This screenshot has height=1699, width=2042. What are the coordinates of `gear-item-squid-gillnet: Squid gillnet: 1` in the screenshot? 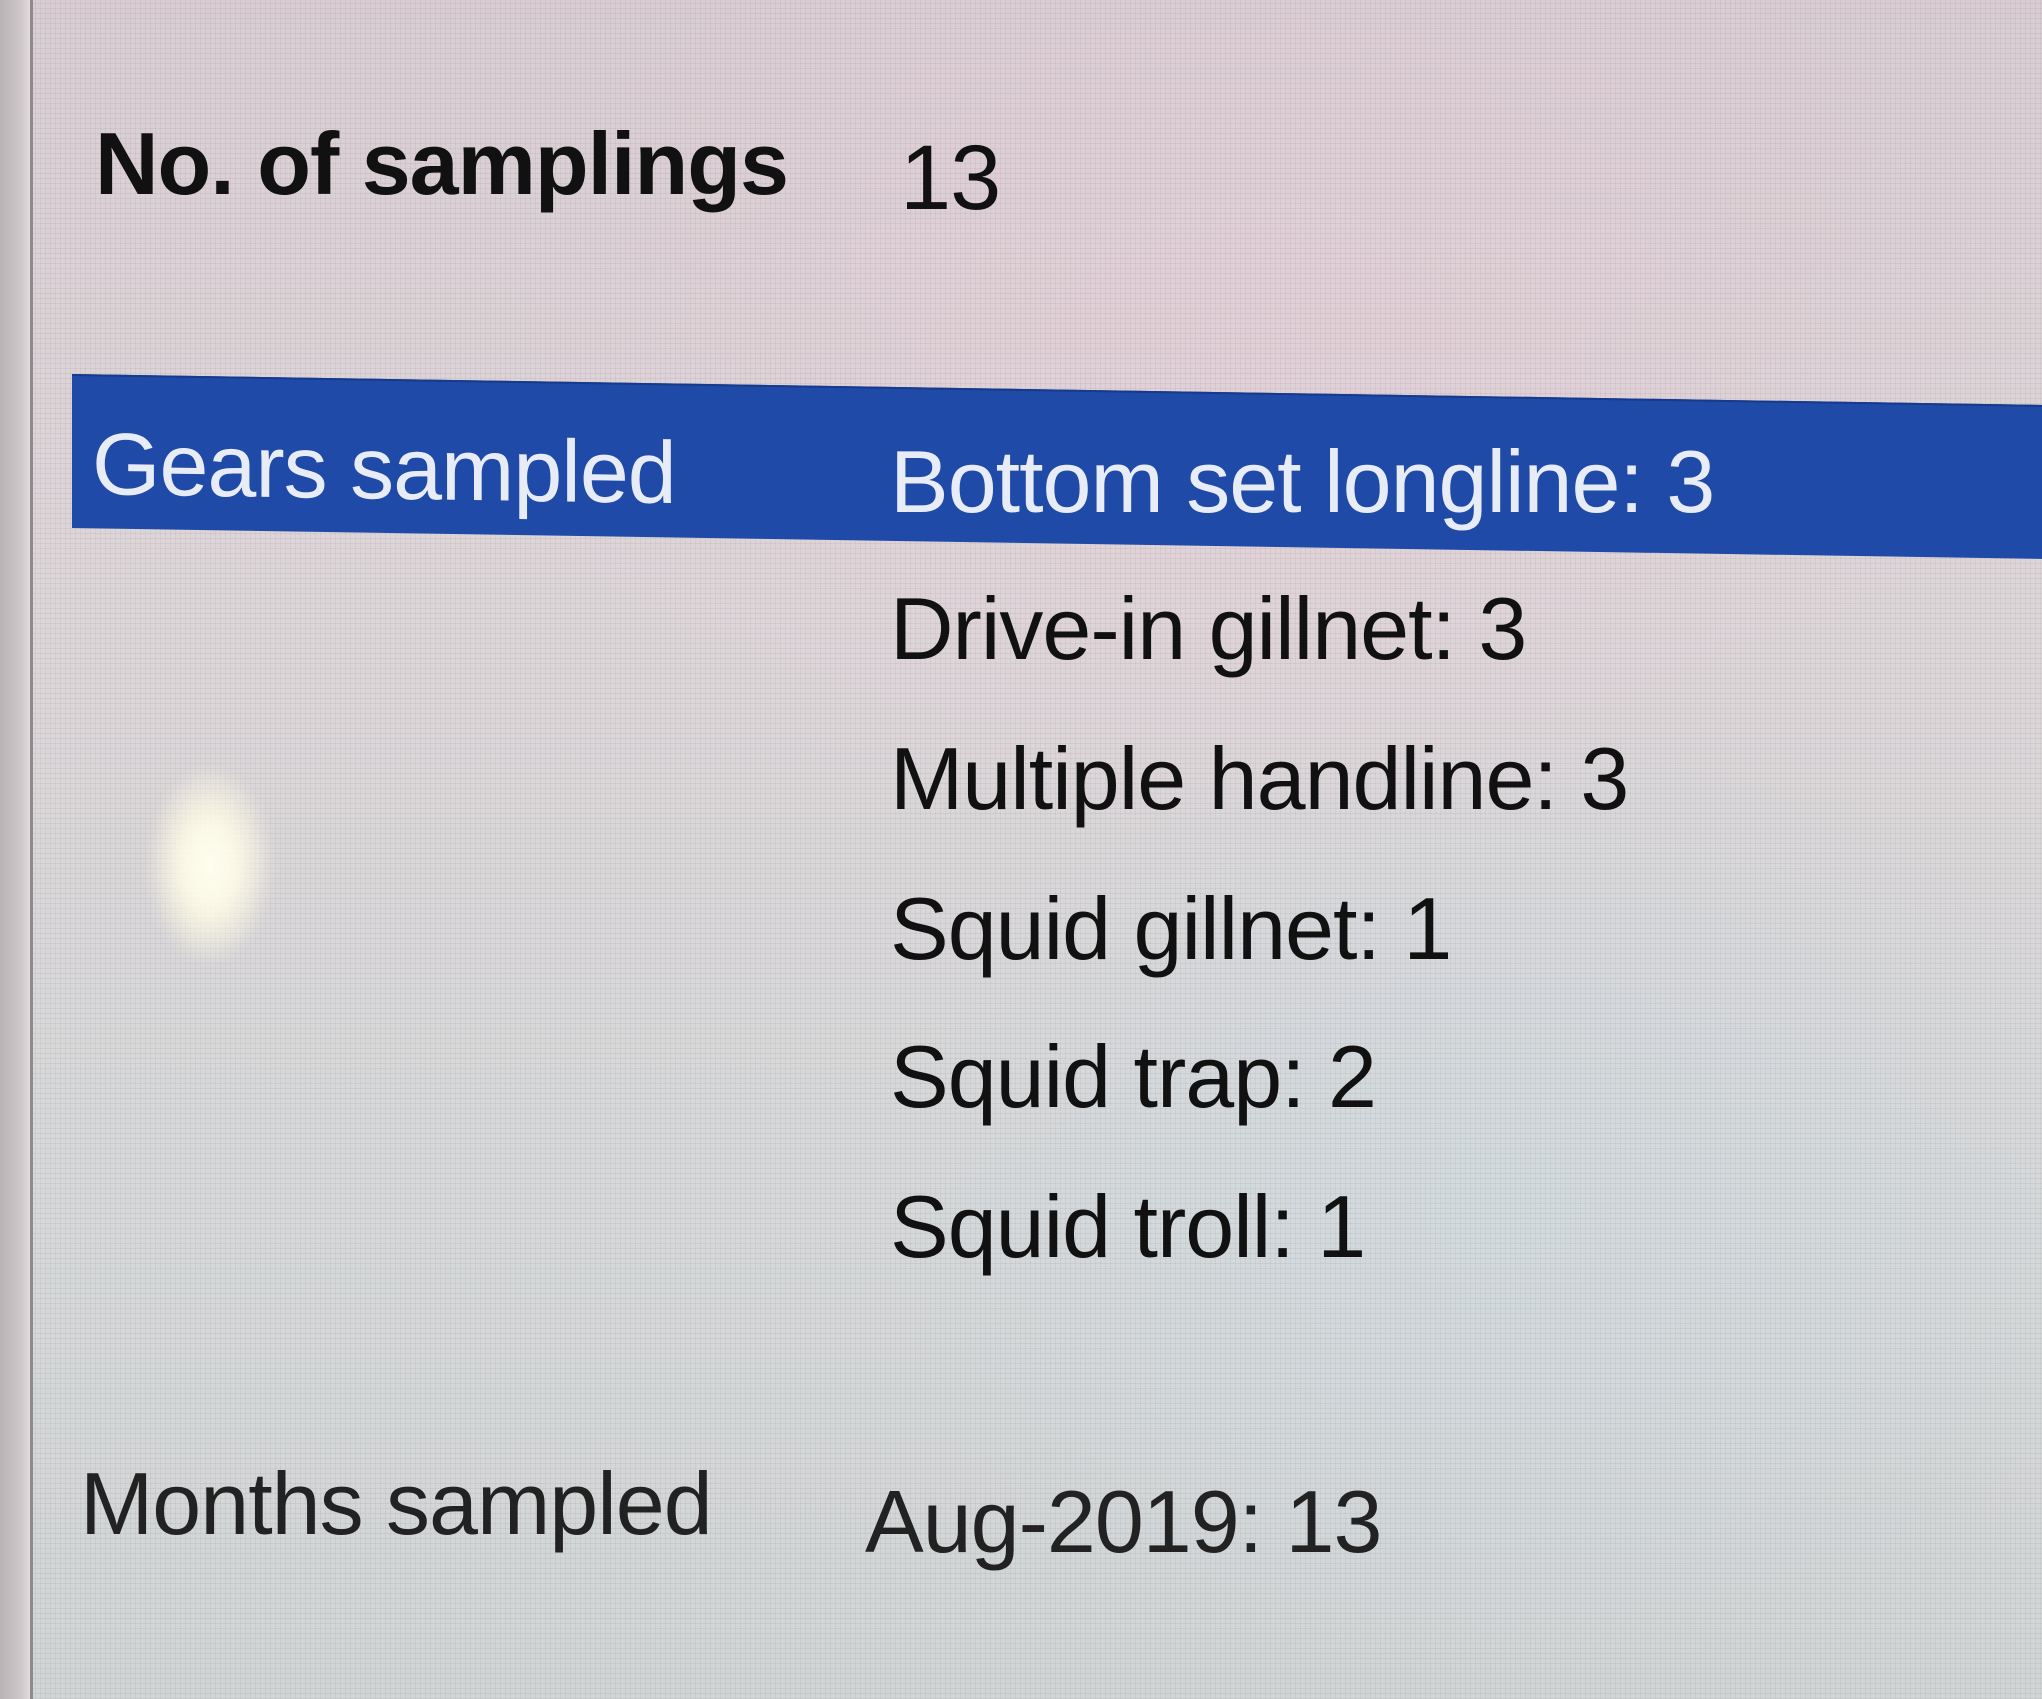 It's located at (1171, 929).